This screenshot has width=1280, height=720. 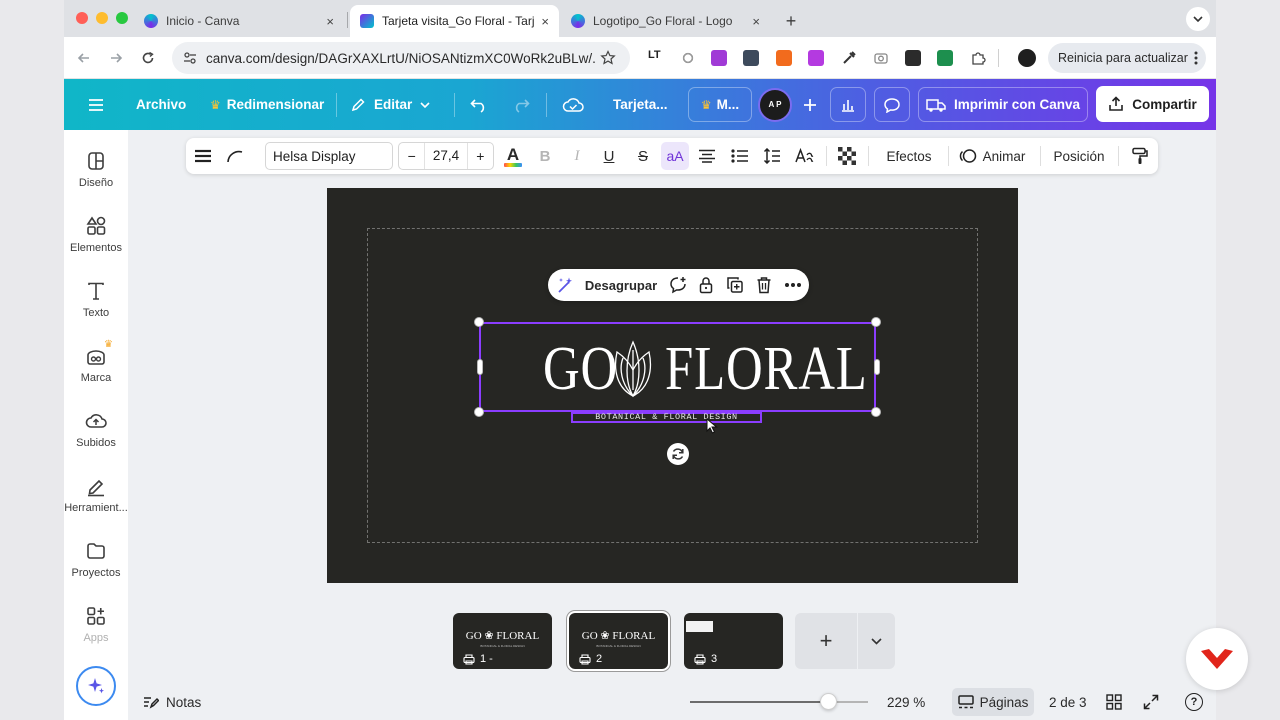 What do you see at coordinates (116, 58) in the screenshot?
I see `forward-button` at bounding box center [116, 58].